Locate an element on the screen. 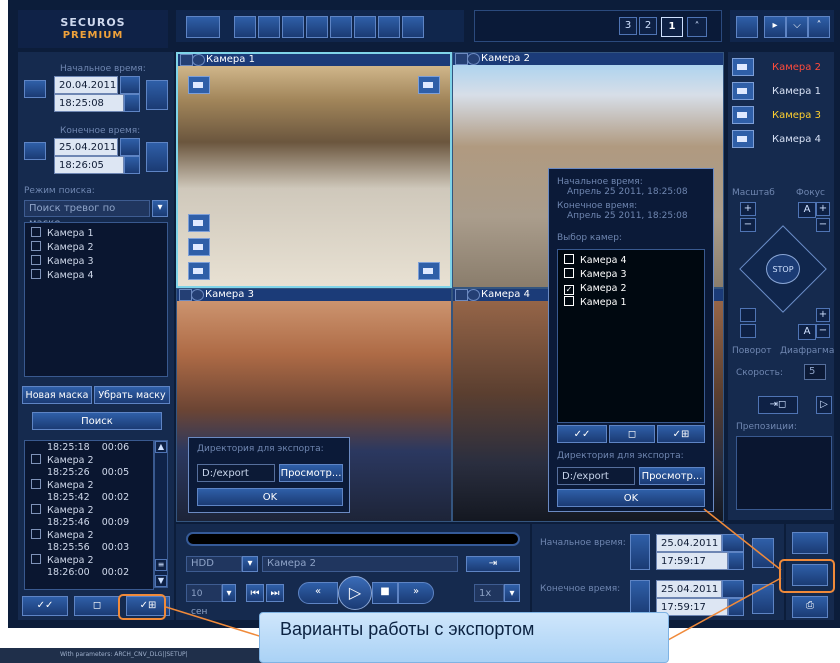  connector-line-right is located at coordinates (724, 609).